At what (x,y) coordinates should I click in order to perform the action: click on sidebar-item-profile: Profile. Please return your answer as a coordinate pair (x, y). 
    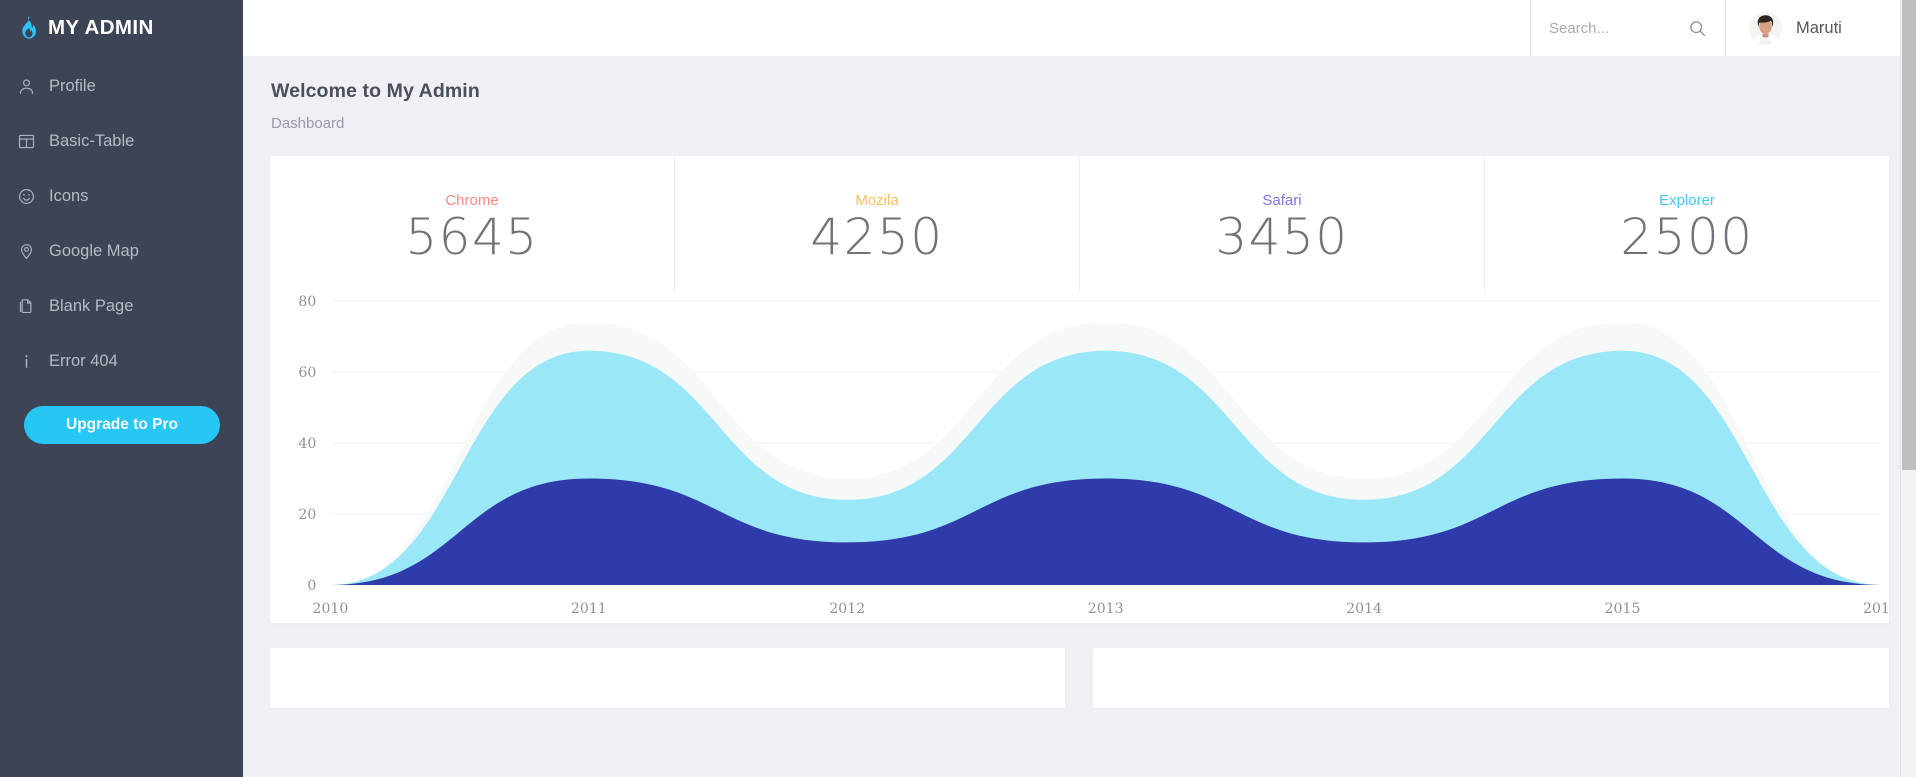
    Looking at the image, I should click on (121, 86).